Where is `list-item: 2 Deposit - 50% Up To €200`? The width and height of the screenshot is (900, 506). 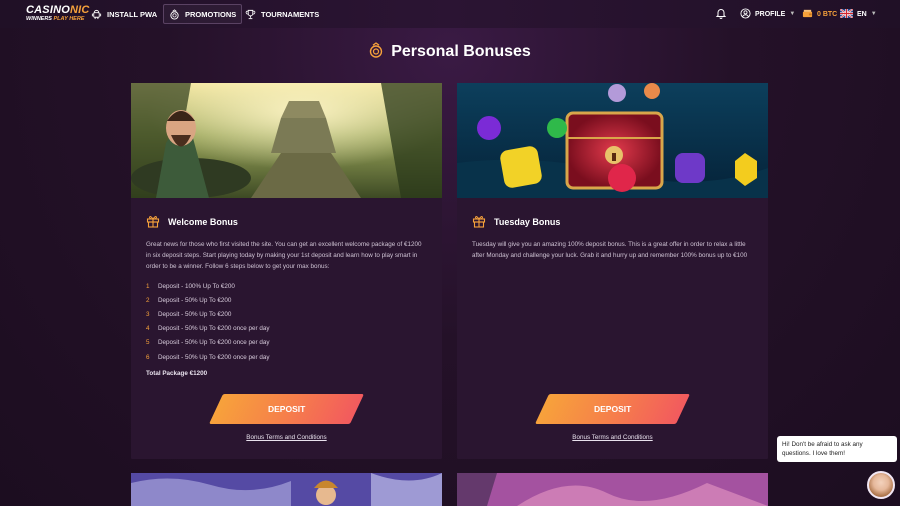 list-item: 2 Deposit - 50% Up To €200 is located at coordinates (287, 300).